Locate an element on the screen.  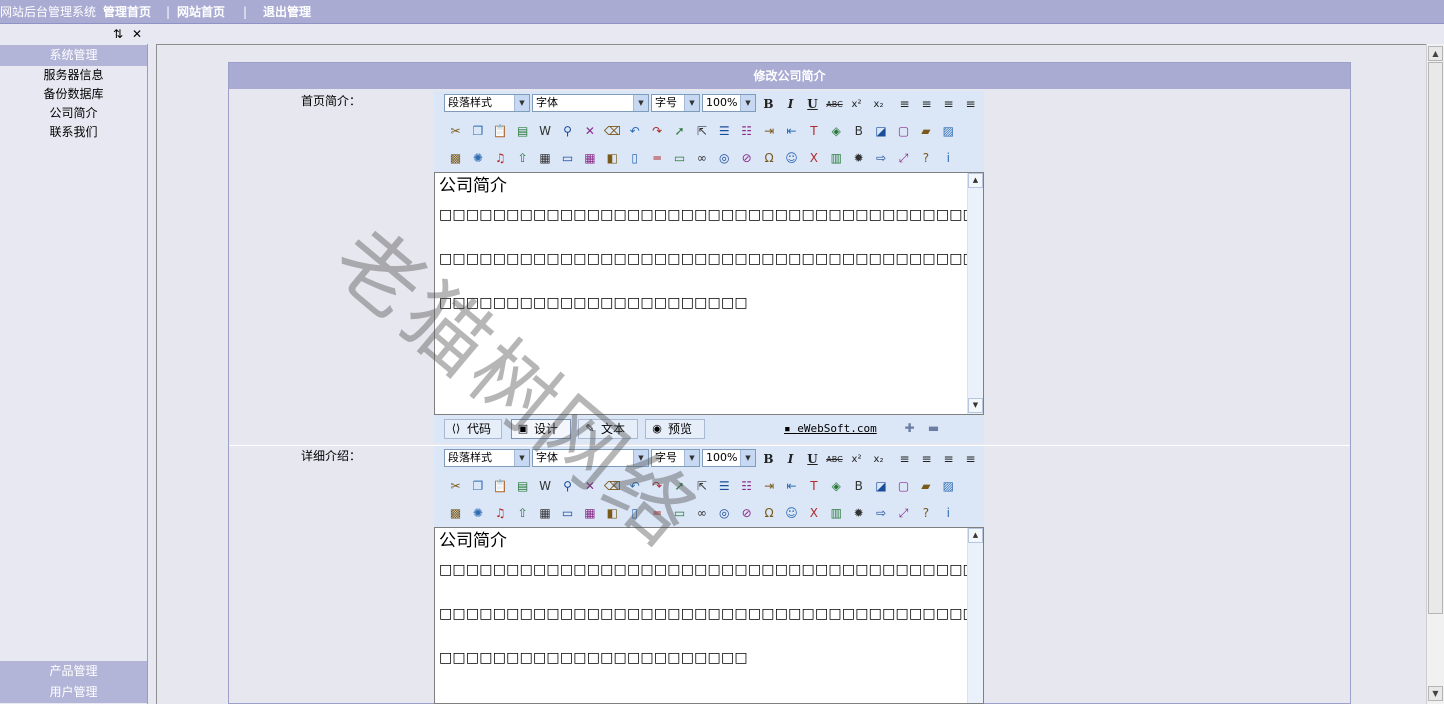
undo-icon: ↶ is located at coordinates (634, 486).